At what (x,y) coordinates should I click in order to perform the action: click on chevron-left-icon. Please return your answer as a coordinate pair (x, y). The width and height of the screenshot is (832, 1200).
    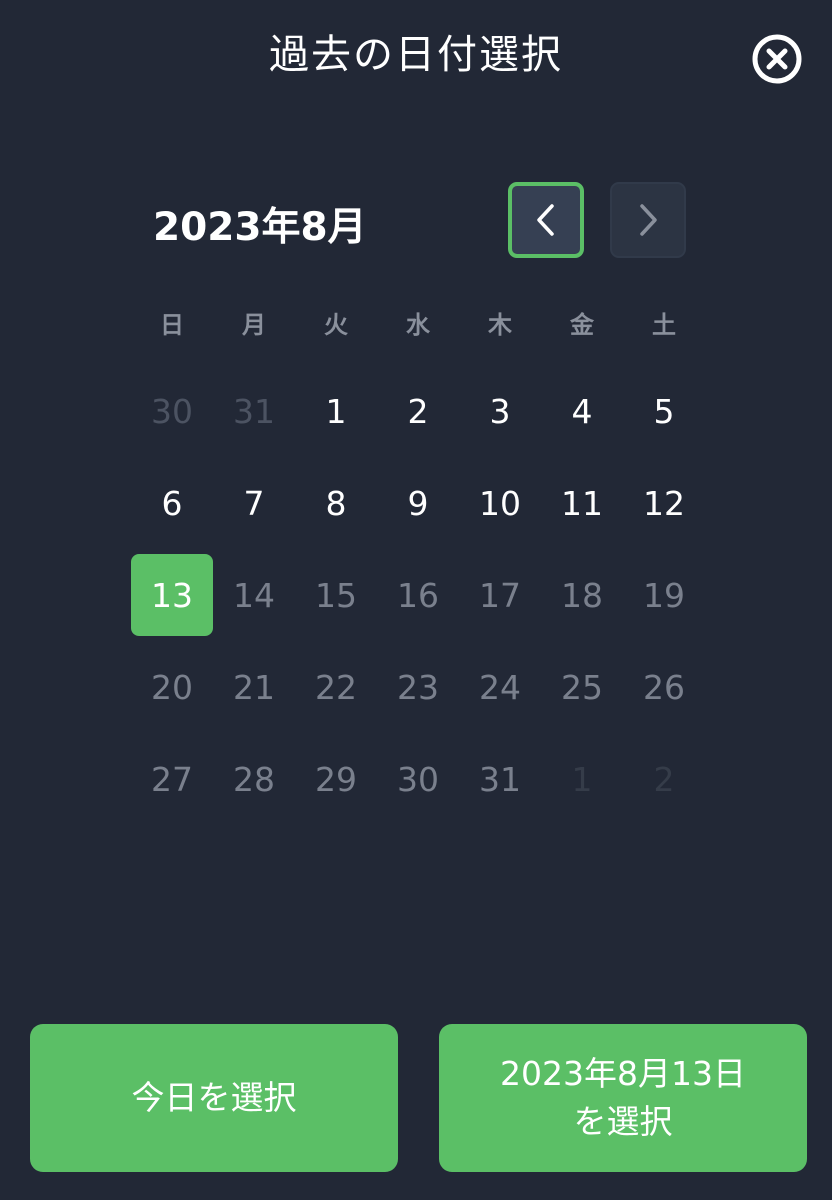
    Looking at the image, I should click on (545, 220).